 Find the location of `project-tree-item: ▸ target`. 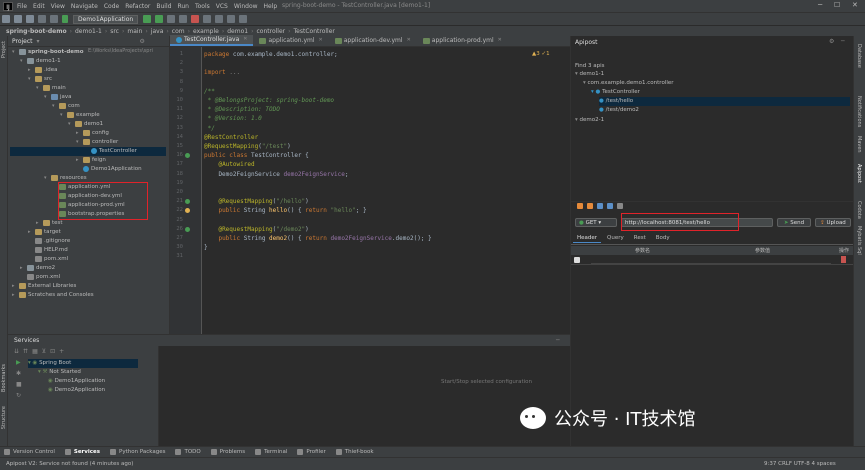

project-tree-item: ▸ target is located at coordinates (44, 232).